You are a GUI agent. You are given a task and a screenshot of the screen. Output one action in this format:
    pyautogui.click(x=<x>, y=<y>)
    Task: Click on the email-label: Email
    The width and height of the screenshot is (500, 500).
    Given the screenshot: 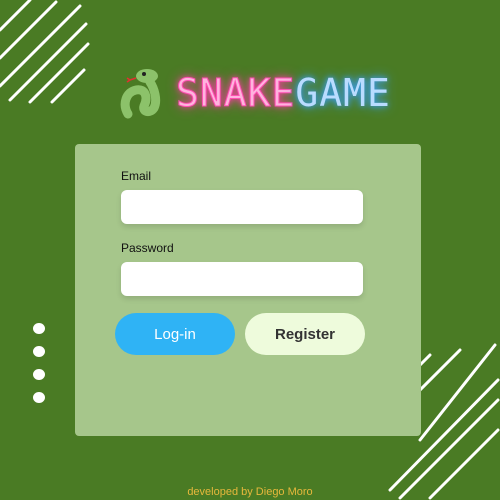 What is the action you would take?
    pyautogui.click(x=136, y=176)
    